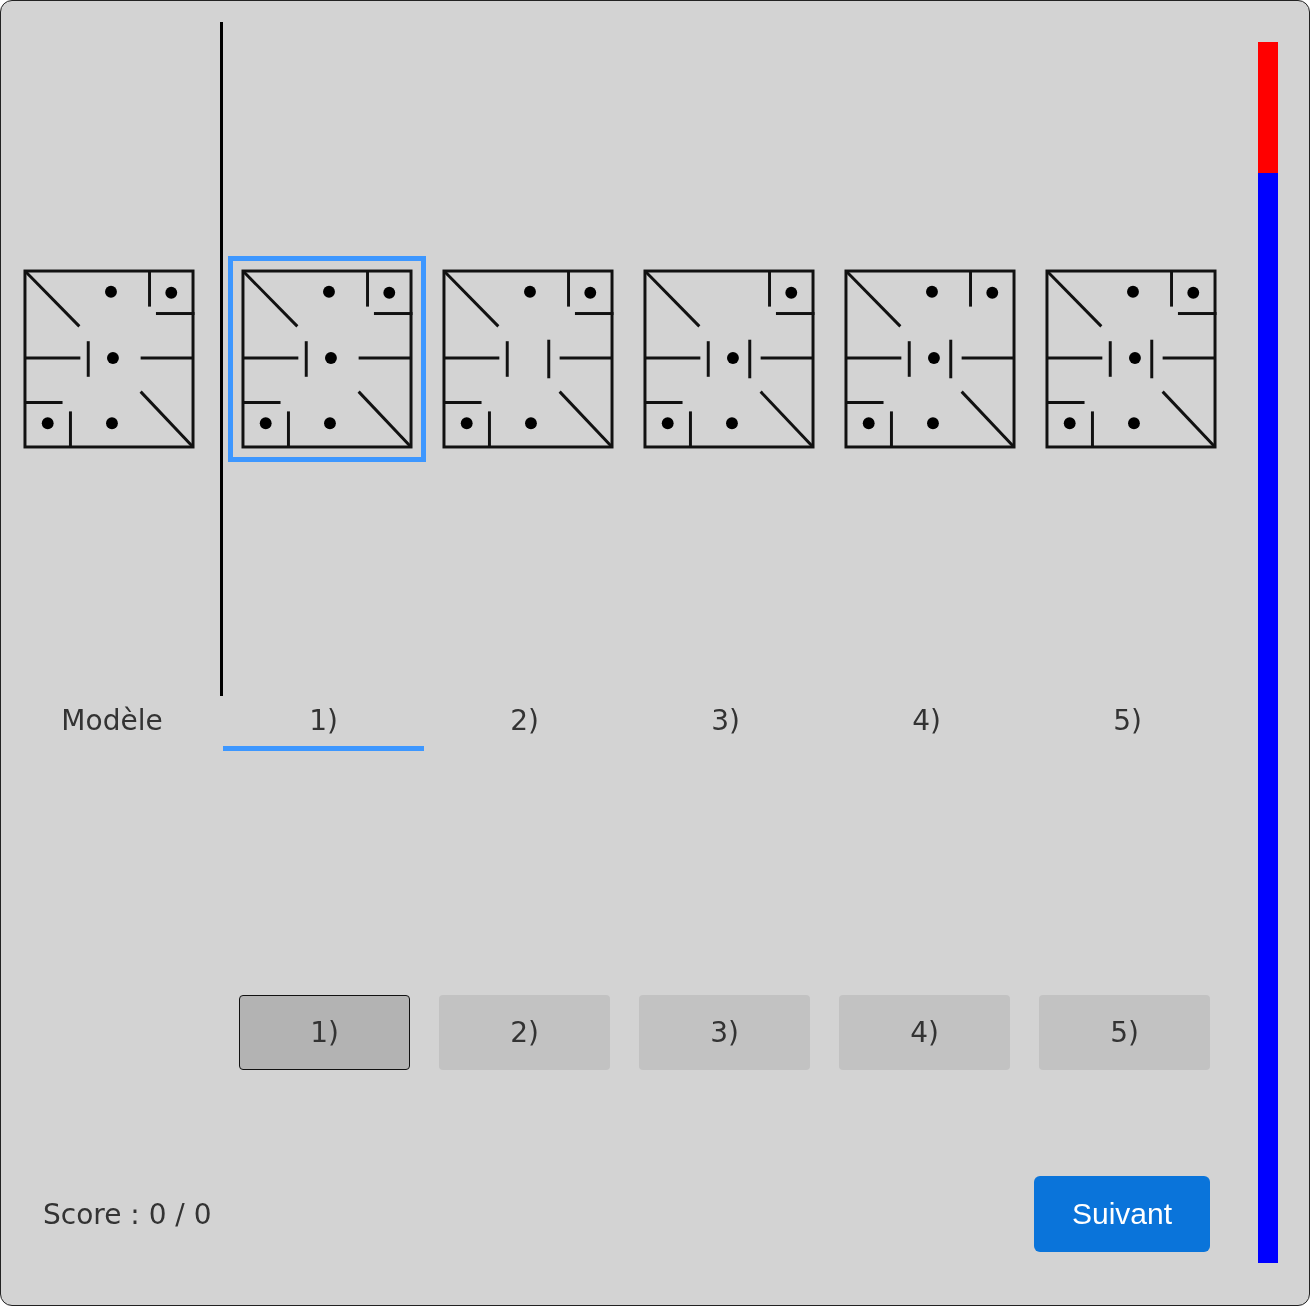  What do you see at coordinates (724, 1032) in the screenshot?
I see `answer-button: 3)` at bounding box center [724, 1032].